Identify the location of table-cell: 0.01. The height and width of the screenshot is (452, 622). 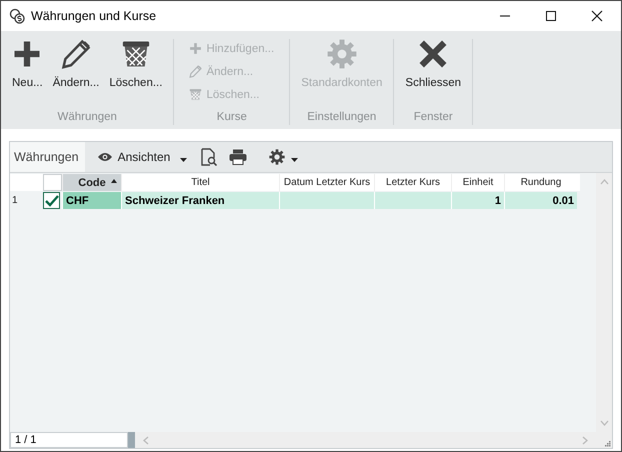
(540, 200).